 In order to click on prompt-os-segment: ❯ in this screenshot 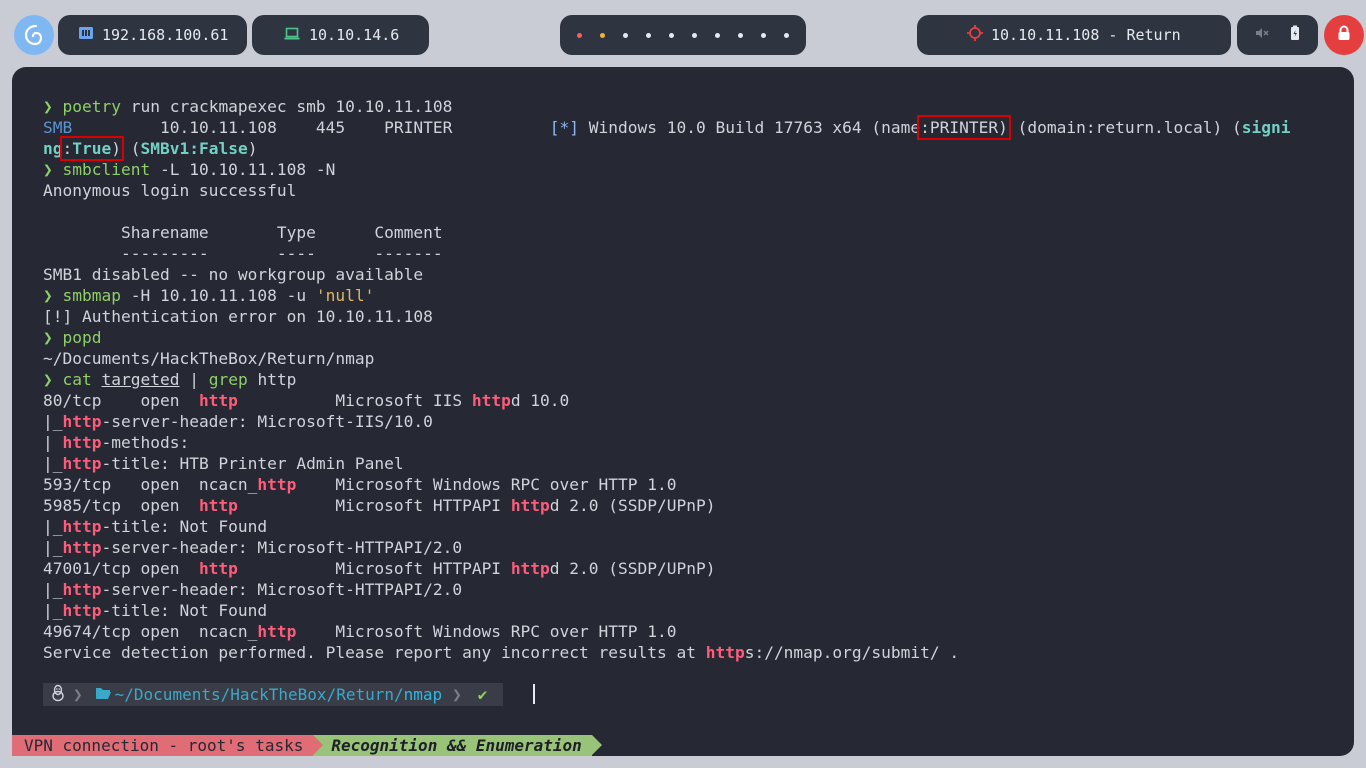, I will do `click(66, 694)`.